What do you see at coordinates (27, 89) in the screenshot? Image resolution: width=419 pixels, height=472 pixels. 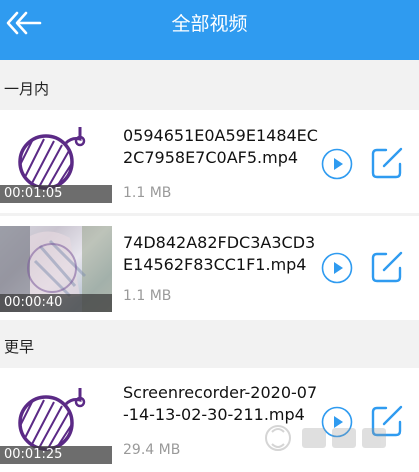 I see `section-header-this-month: 一月内` at bounding box center [27, 89].